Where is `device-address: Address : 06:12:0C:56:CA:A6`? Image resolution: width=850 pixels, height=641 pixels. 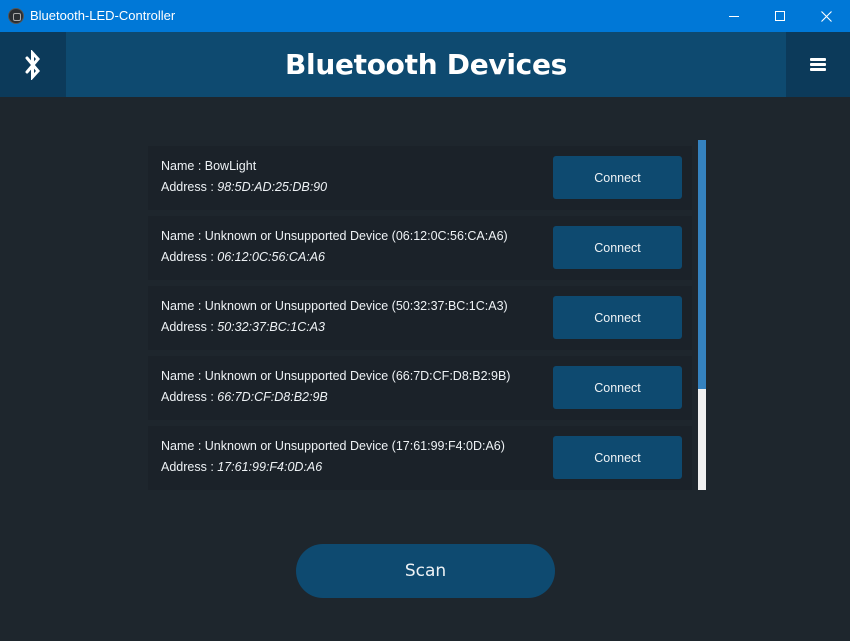 device-address: Address : 06:12:0C:56:CA:A6 is located at coordinates (243, 257).